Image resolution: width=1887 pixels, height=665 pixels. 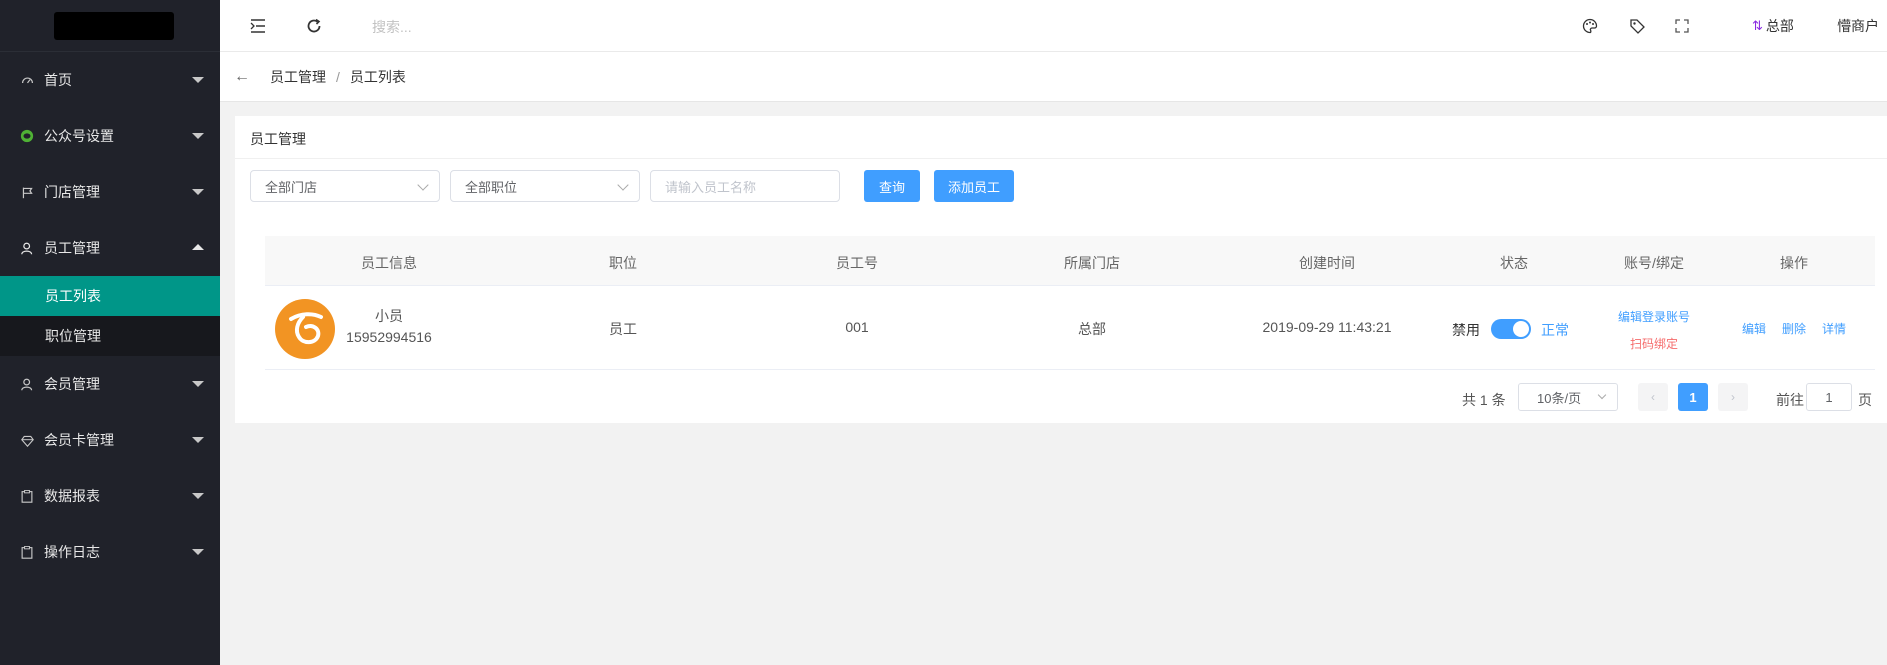 I want to click on sidebar-item-home: 首页, so click(x=110, y=80).